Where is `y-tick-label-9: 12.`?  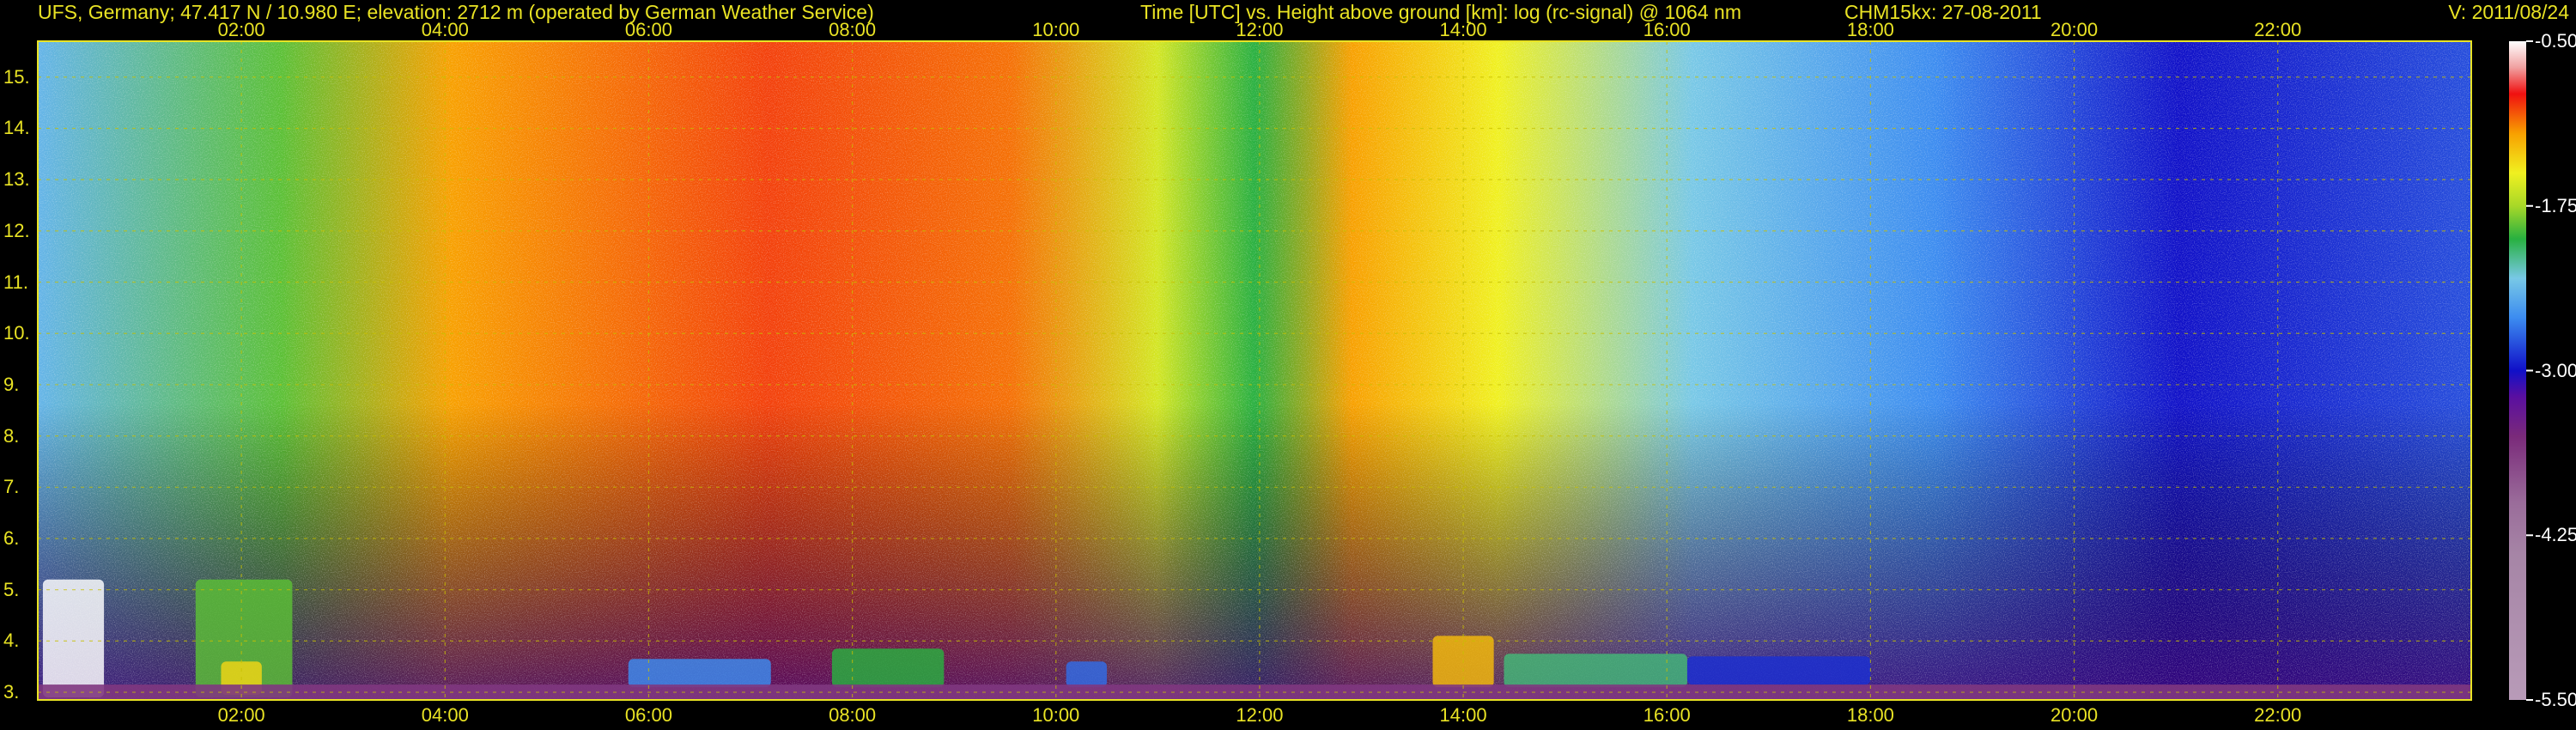
y-tick-label-9: 12. is located at coordinates (16, 230).